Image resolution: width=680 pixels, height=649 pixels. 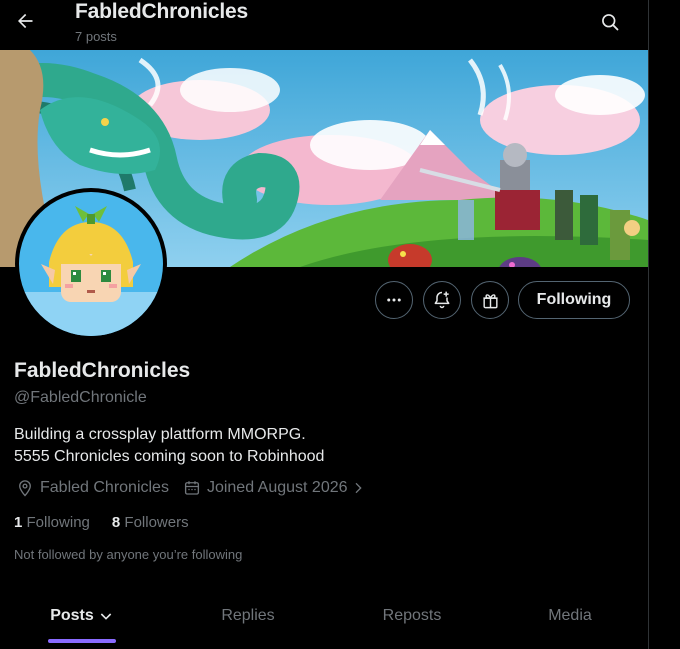 What do you see at coordinates (248, 615) in the screenshot?
I see `tab-label: Replies` at bounding box center [248, 615].